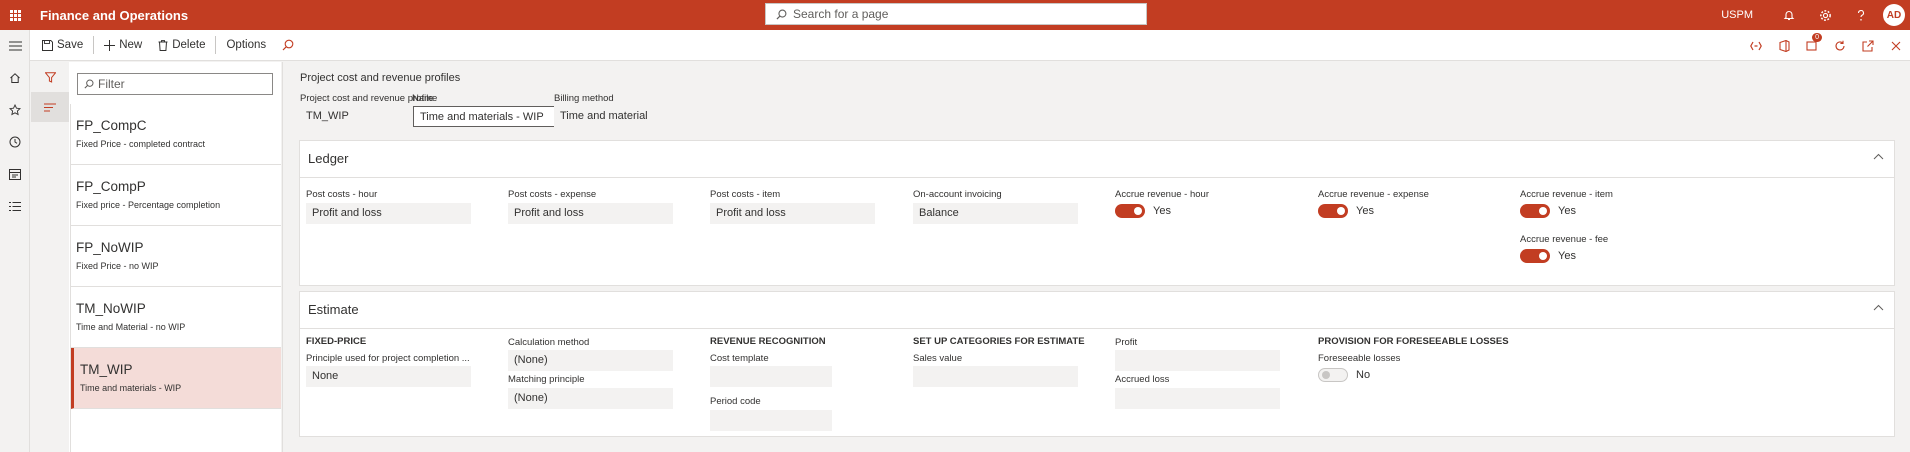 The height and width of the screenshot is (452, 1910). What do you see at coordinates (1363, 375) in the screenshot?
I see `toggle-value: No` at bounding box center [1363, 375].